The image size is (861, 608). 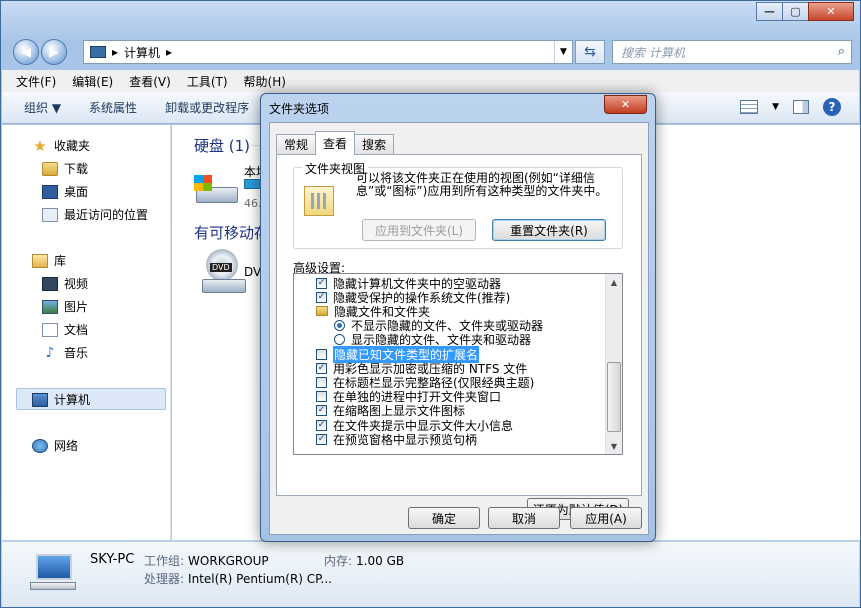 What do you see at coordinates (328, 52) in the screenshot?
I see `address-bar: ▸ 计算机 ▸ ▼` at bounding box center [328, 52].